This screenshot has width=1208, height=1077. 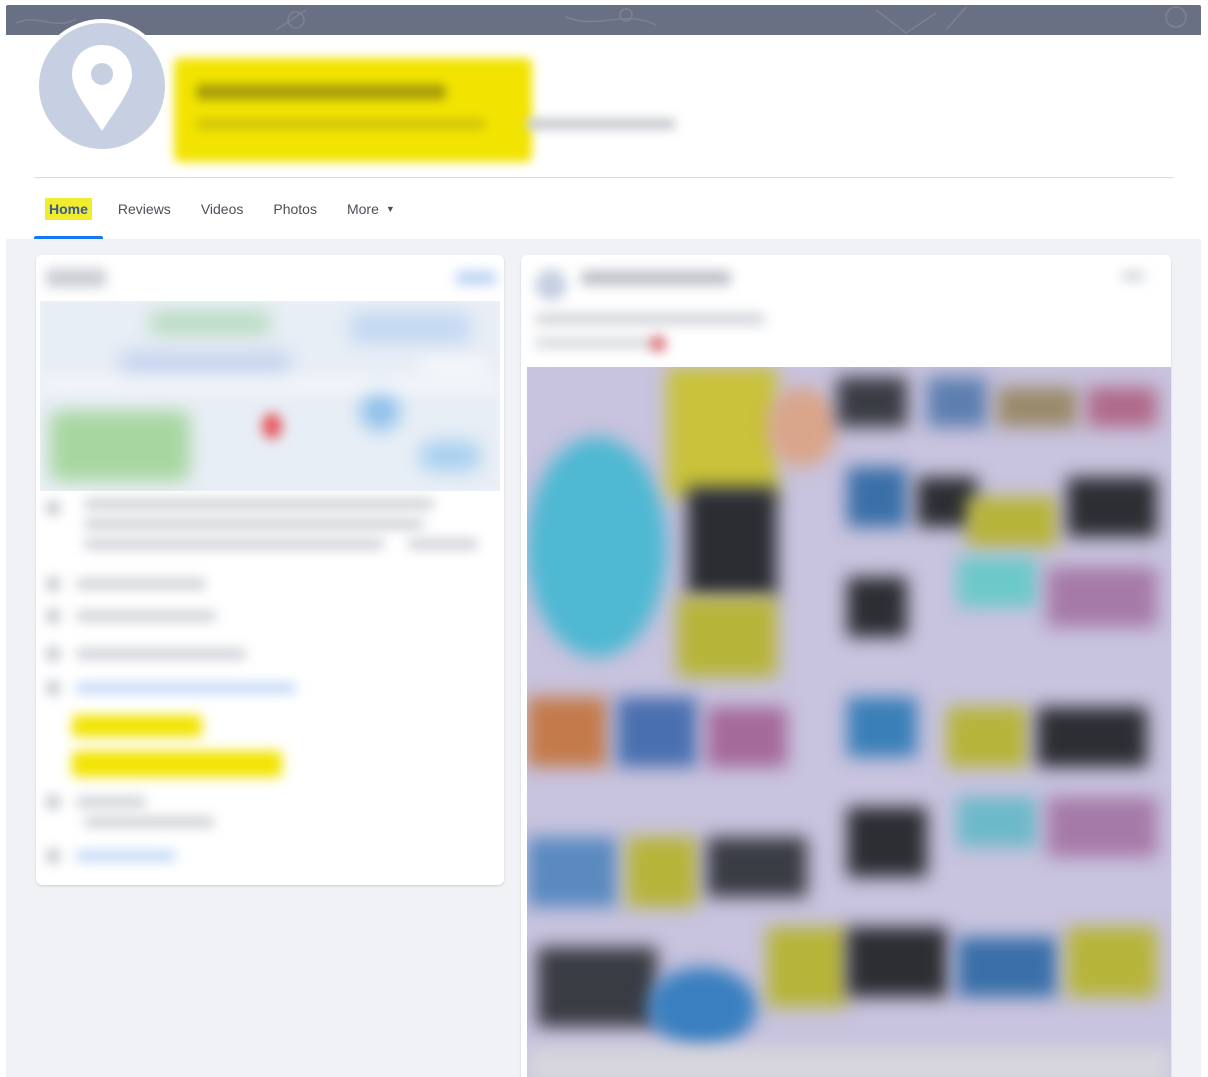 I want to click on map-thumbnail, so click(x=270, y=396).